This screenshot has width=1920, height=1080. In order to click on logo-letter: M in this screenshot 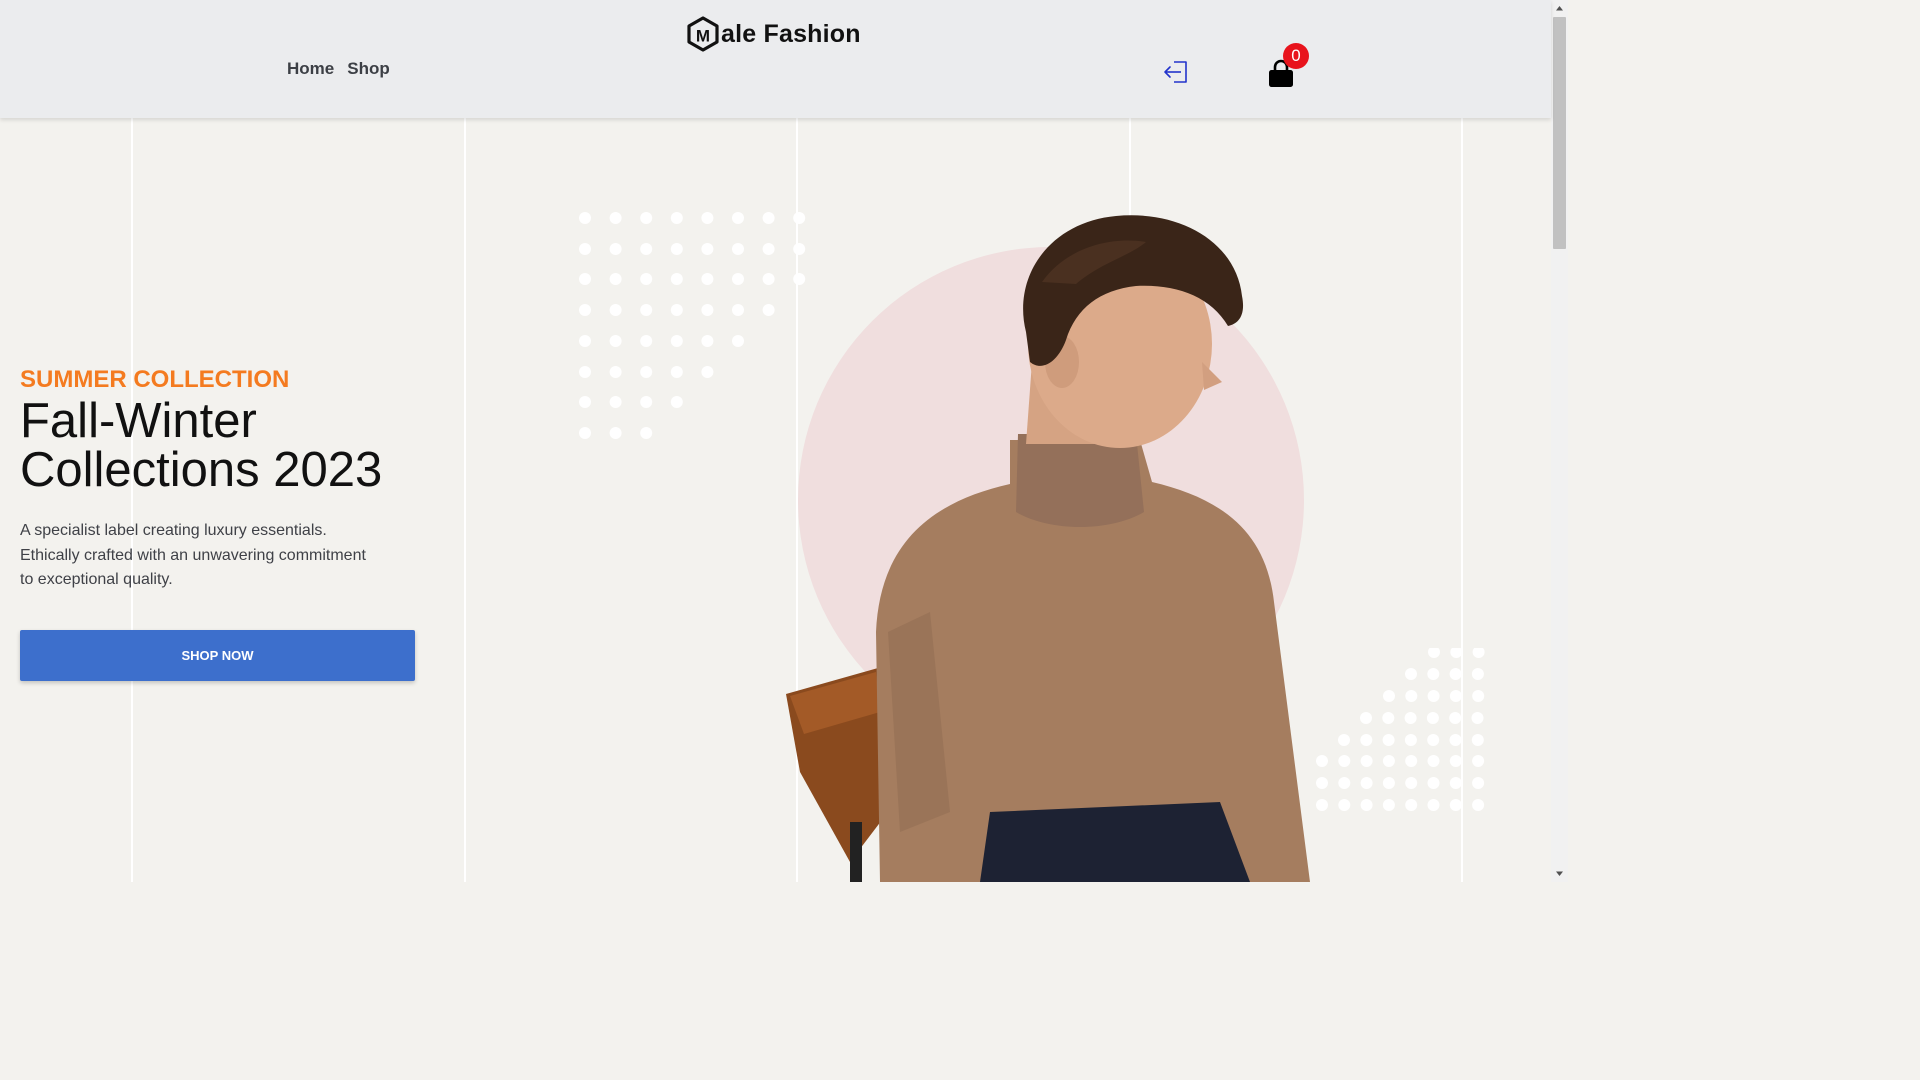, I will do `click(703, 36)`.